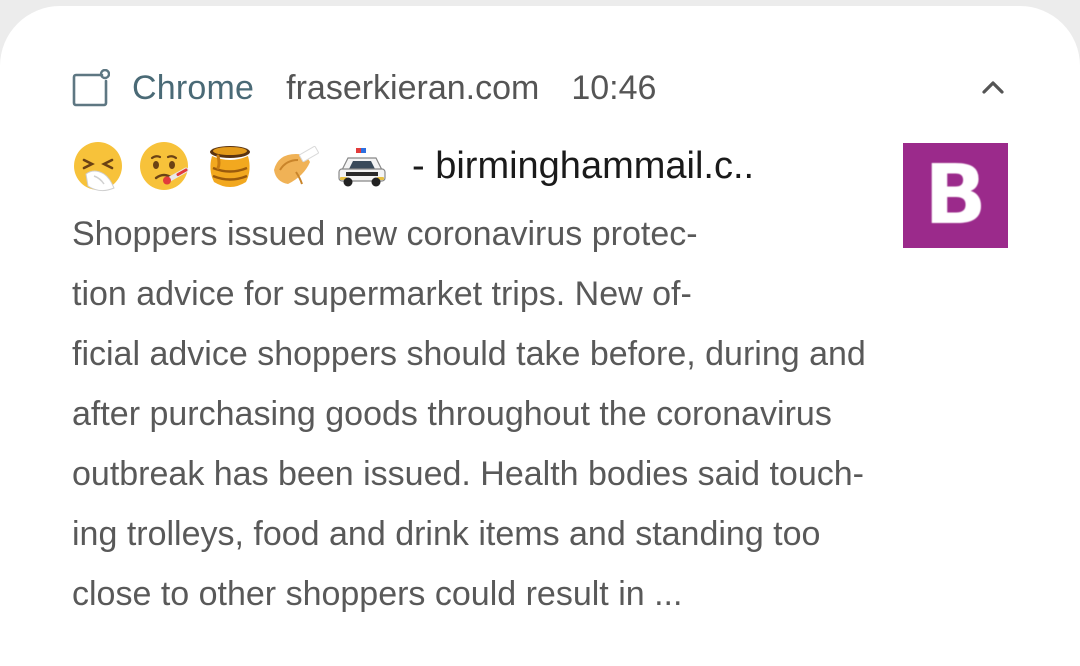  I want to click on police-car-icon, so click(362, 166).